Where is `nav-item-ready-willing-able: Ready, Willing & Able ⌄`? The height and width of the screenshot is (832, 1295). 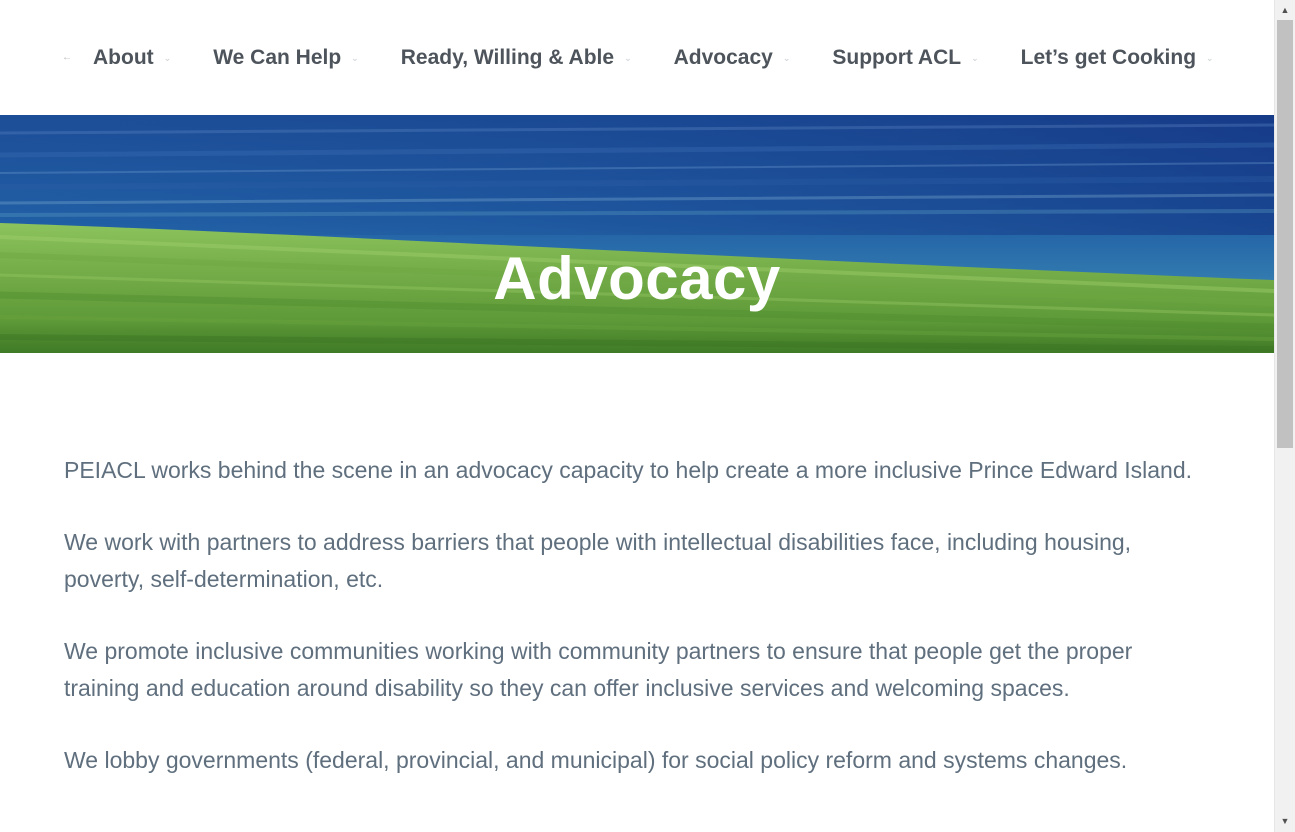
nav-item-ready-willing-able: Ready, Willing & Able ⌄ is located at coordinates (516, 58).